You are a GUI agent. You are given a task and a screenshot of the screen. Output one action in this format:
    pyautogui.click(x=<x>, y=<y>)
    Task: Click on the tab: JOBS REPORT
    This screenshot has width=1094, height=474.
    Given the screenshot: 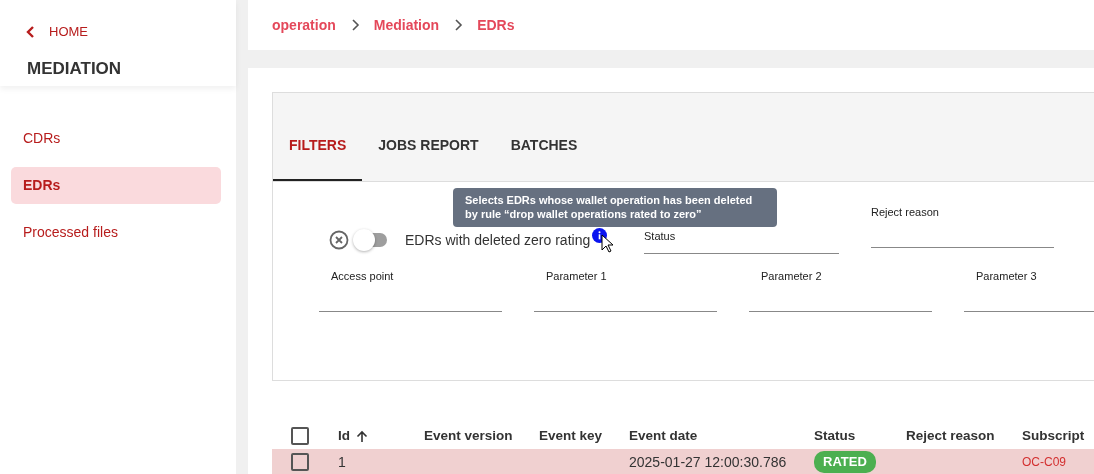 What is the action you would take?
    pyautogui.click(x=428, y=157)
    